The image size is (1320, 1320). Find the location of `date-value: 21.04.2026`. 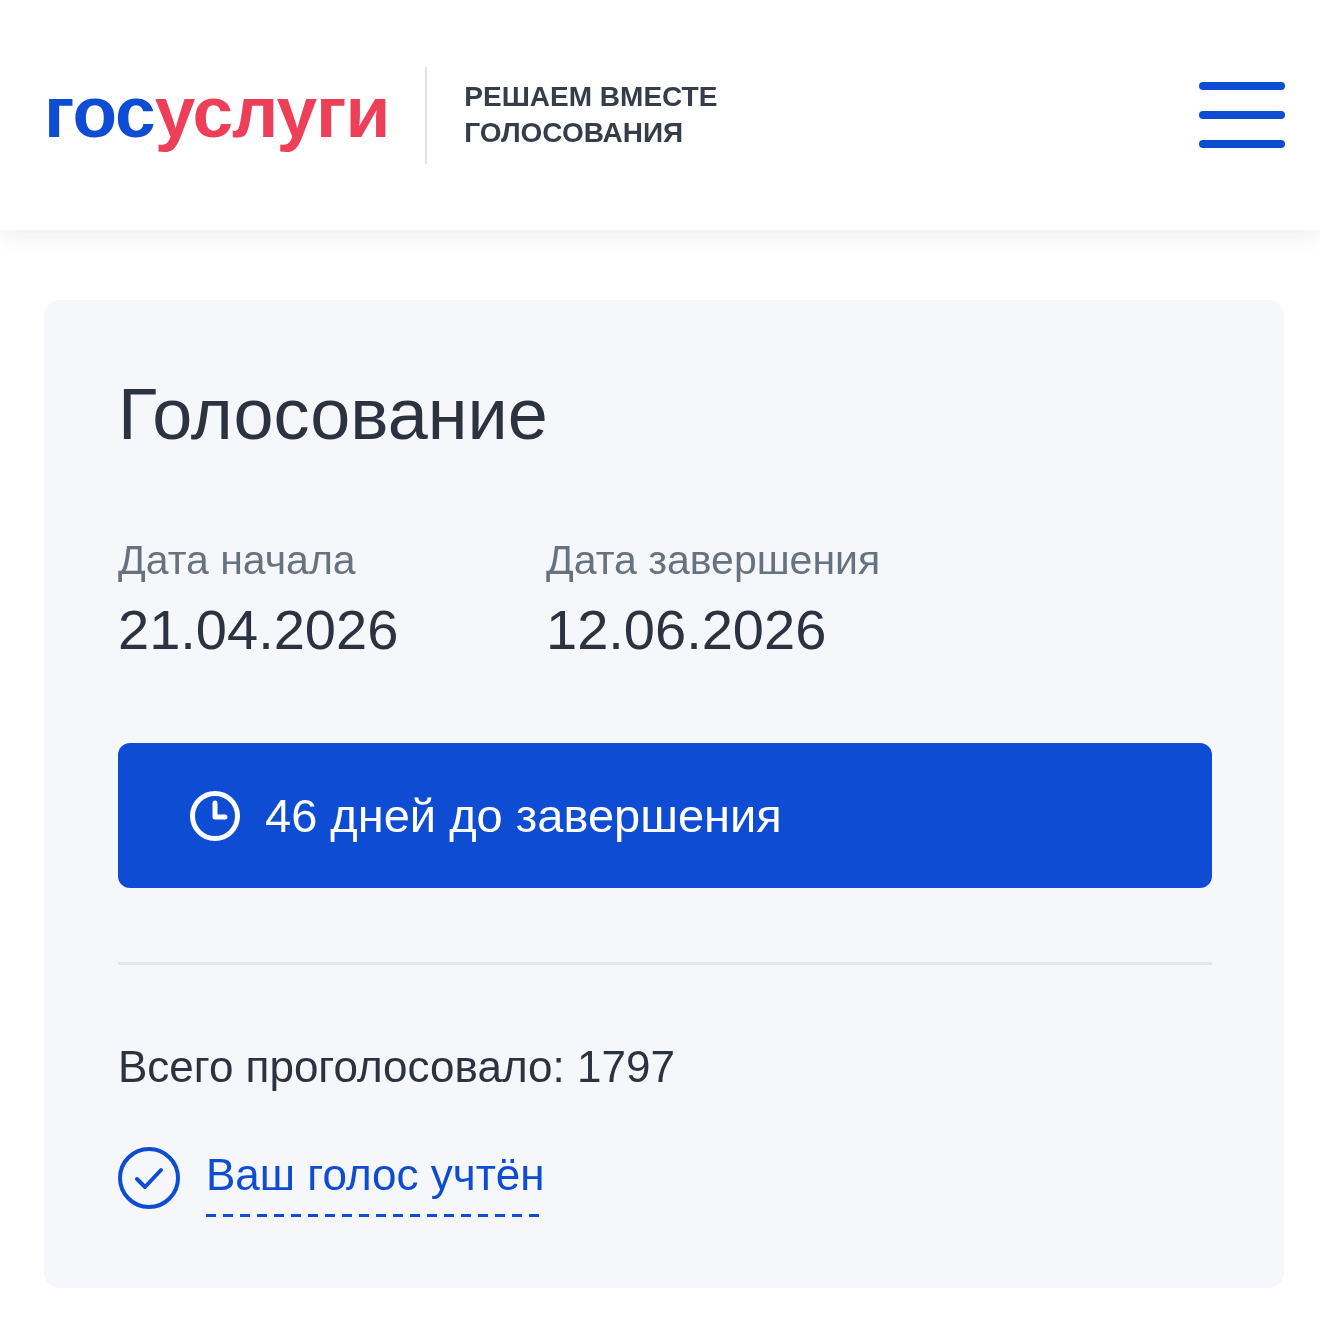

date-value: 21.04.2026 is located at coordinates (259, 630).